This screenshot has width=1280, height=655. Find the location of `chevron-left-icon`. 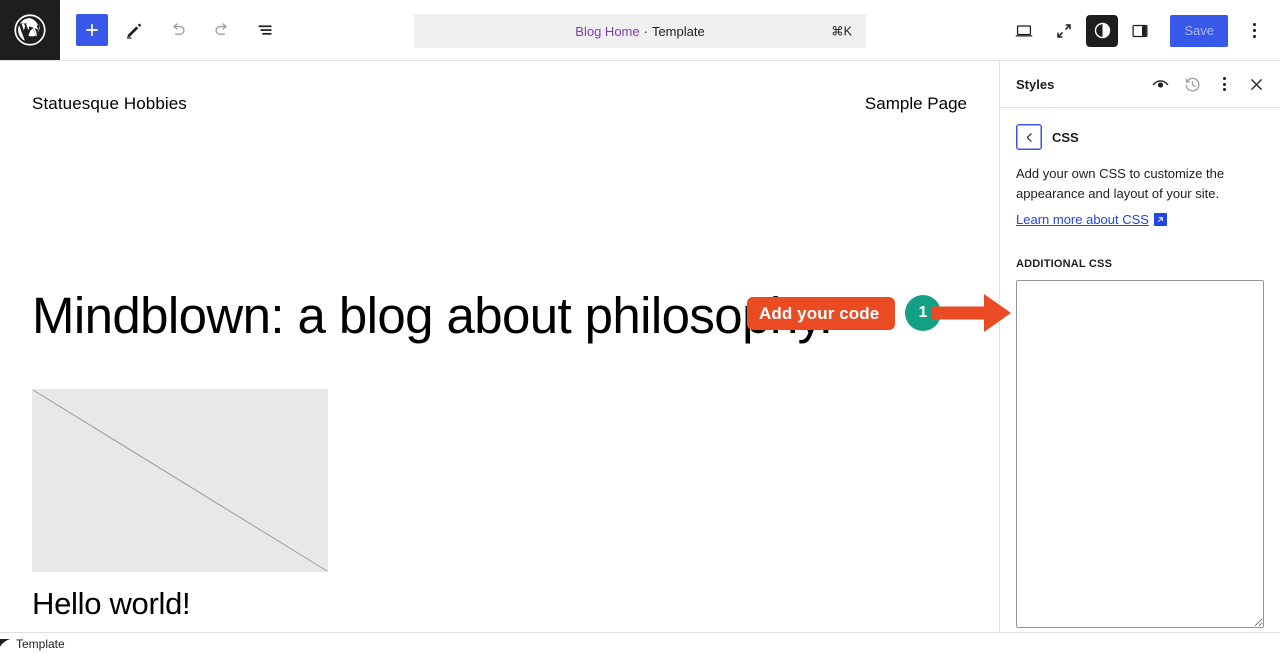

chevron-left-icon is located at coordinates (1029, 137).